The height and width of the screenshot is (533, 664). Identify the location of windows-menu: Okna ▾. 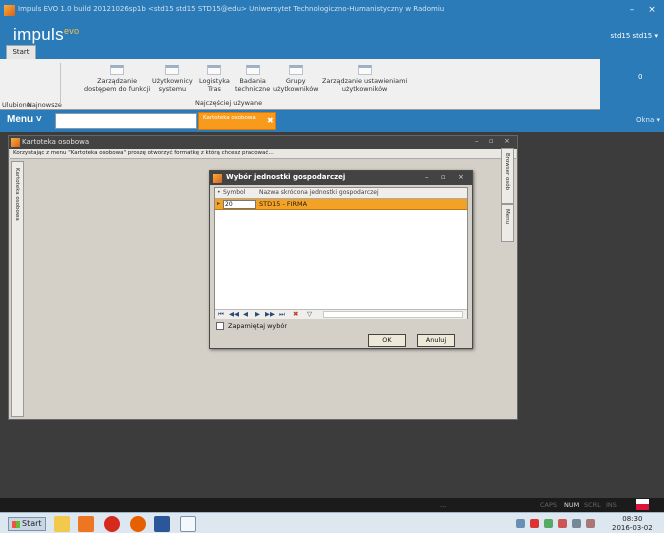
(648, 120).